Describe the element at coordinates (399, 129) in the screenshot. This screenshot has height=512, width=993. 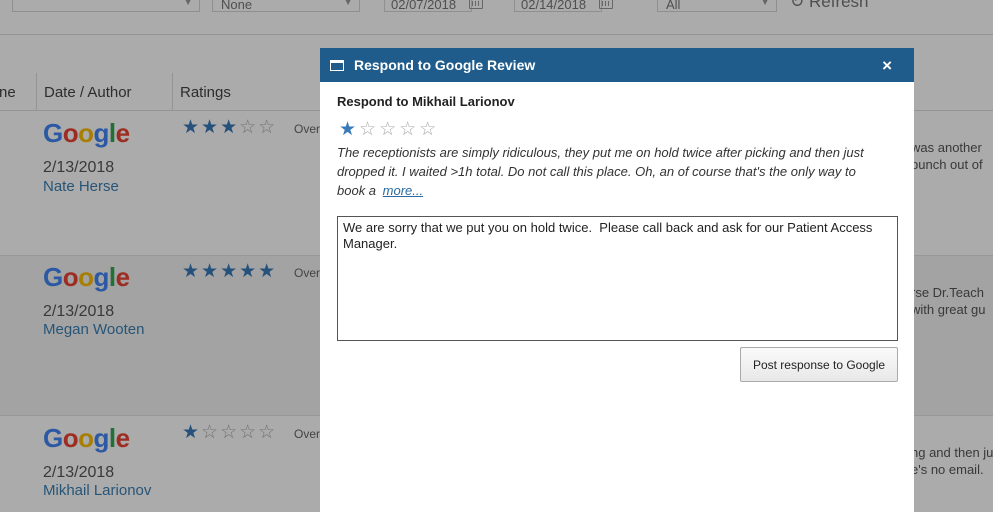
I see `star-icon: ☆☆☆☆` at that location.